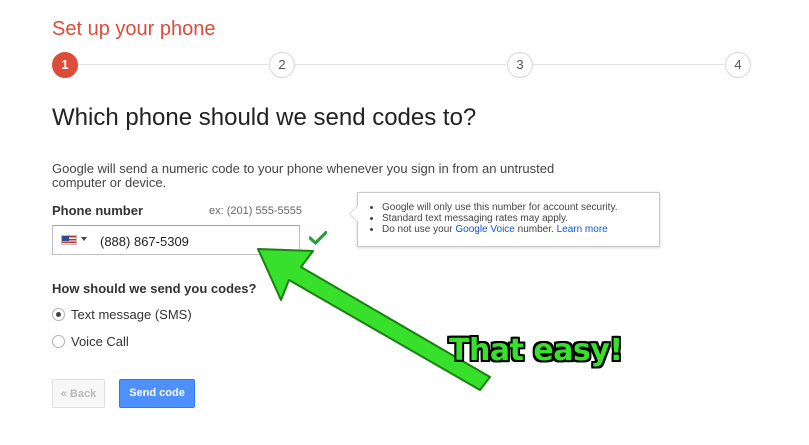 This screenshot has height=445, width=809. Describe the element at coordinates (536, 350) in the screenshot. I see `annotation-text: That easy!` at that location.